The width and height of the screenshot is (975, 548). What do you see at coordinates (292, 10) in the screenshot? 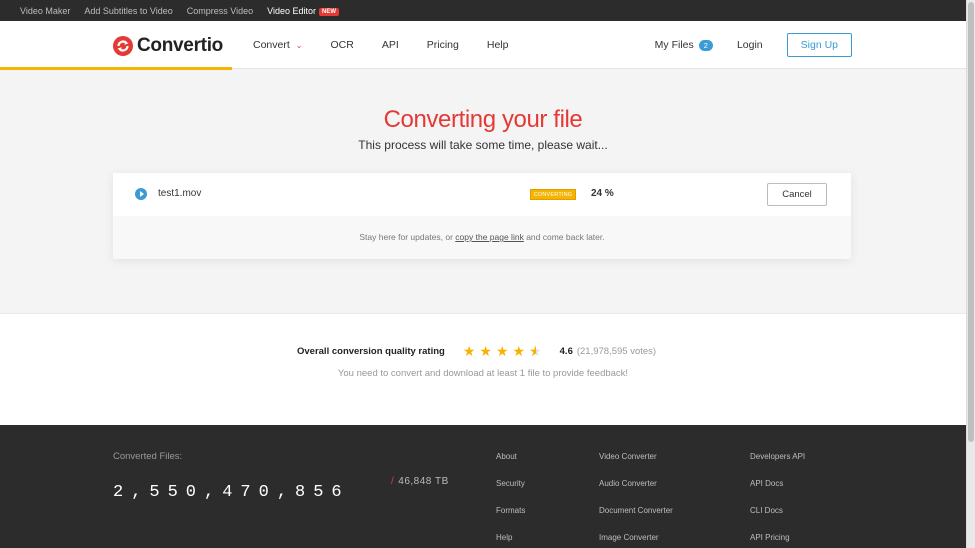
I see `topbar-link-video-editor-label: Video Editor` at bounding box center [292, 10].